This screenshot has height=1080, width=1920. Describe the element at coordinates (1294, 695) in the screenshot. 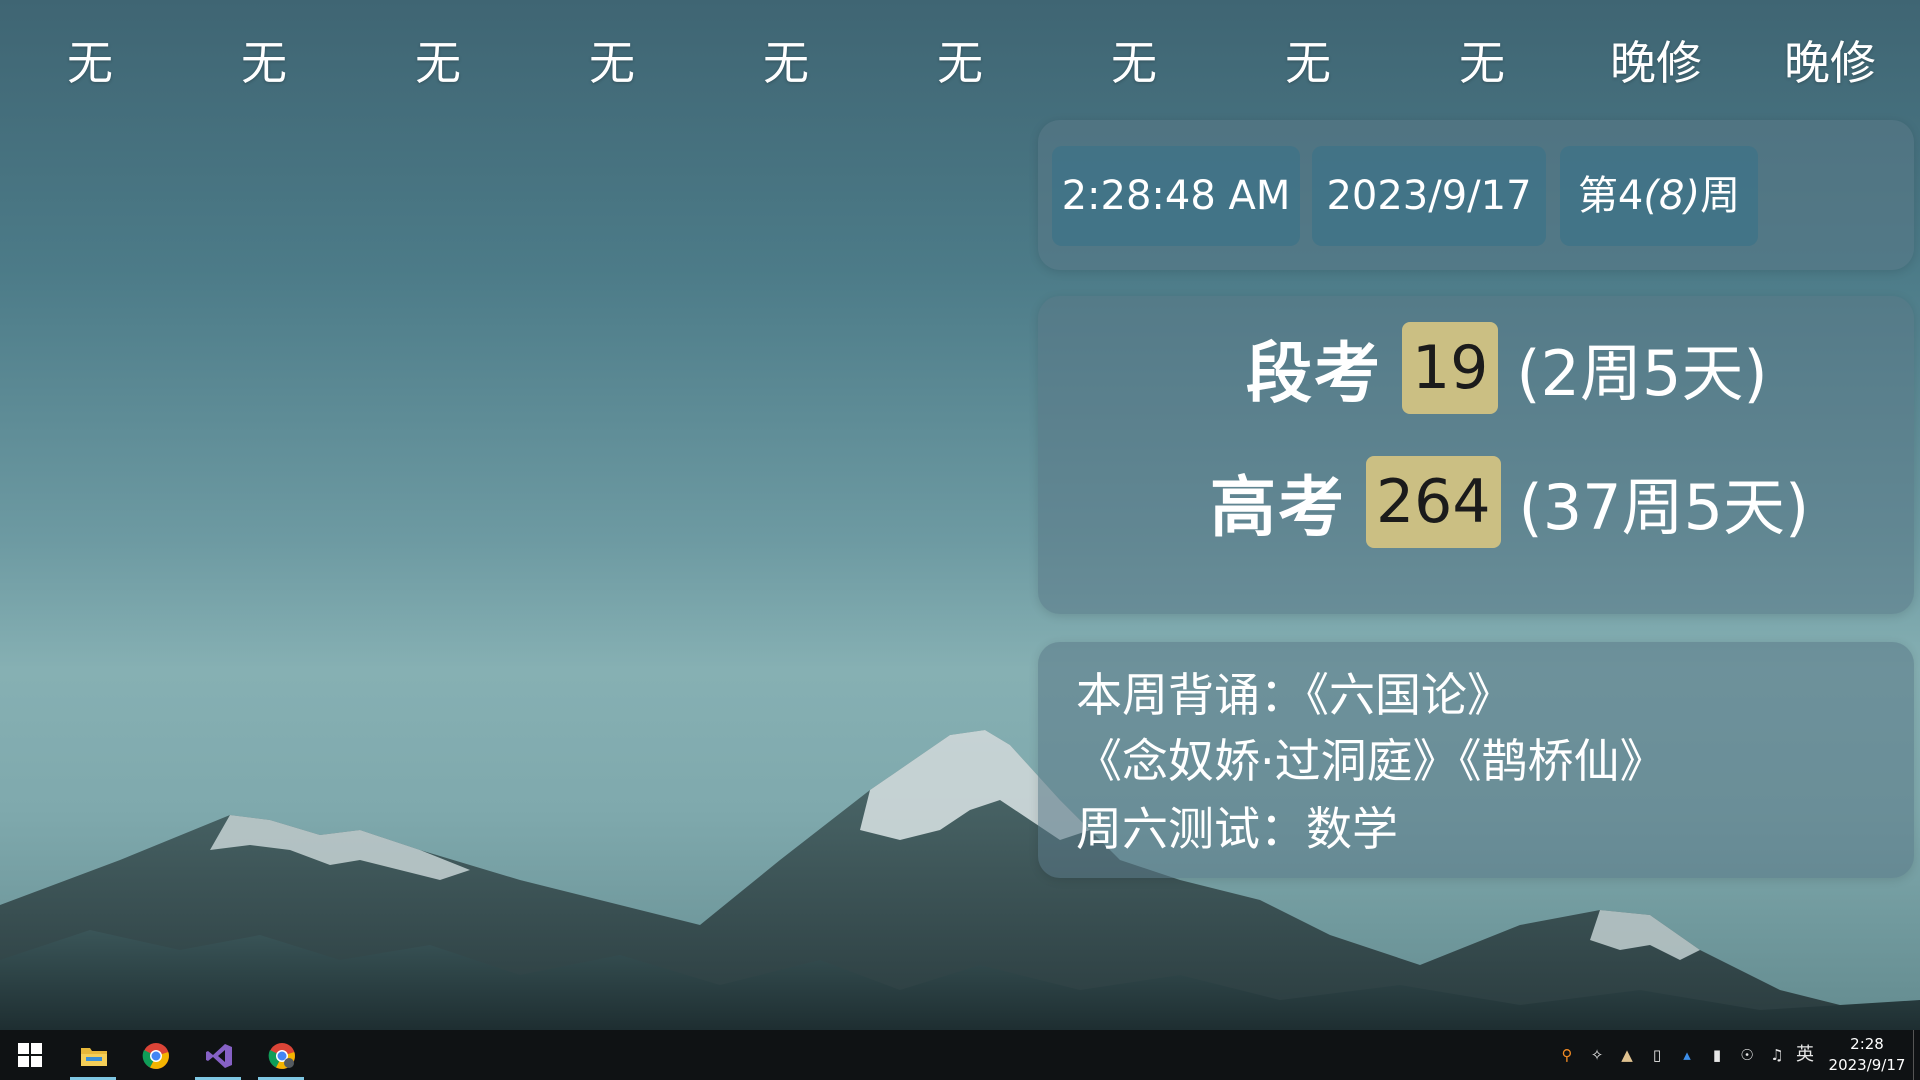

I see `note-recitation: 本周背诵：《六国论》` at that location.